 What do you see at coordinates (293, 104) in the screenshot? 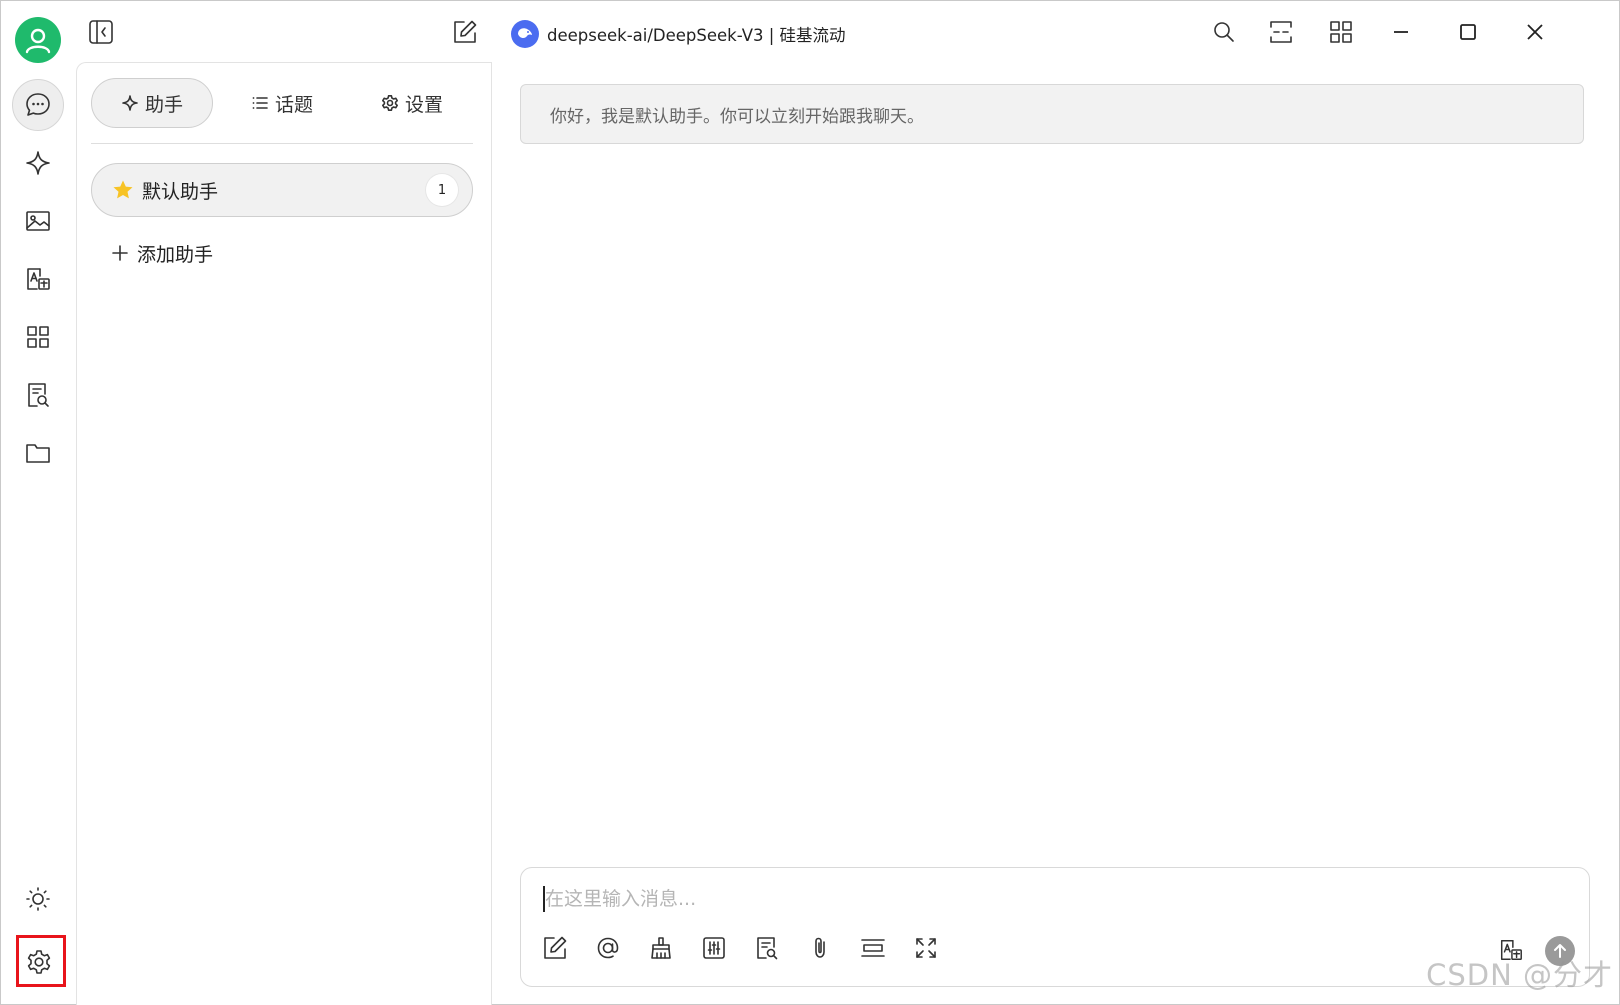
I see `tab-topics-label: 话题` at bounding box center [293, 104].